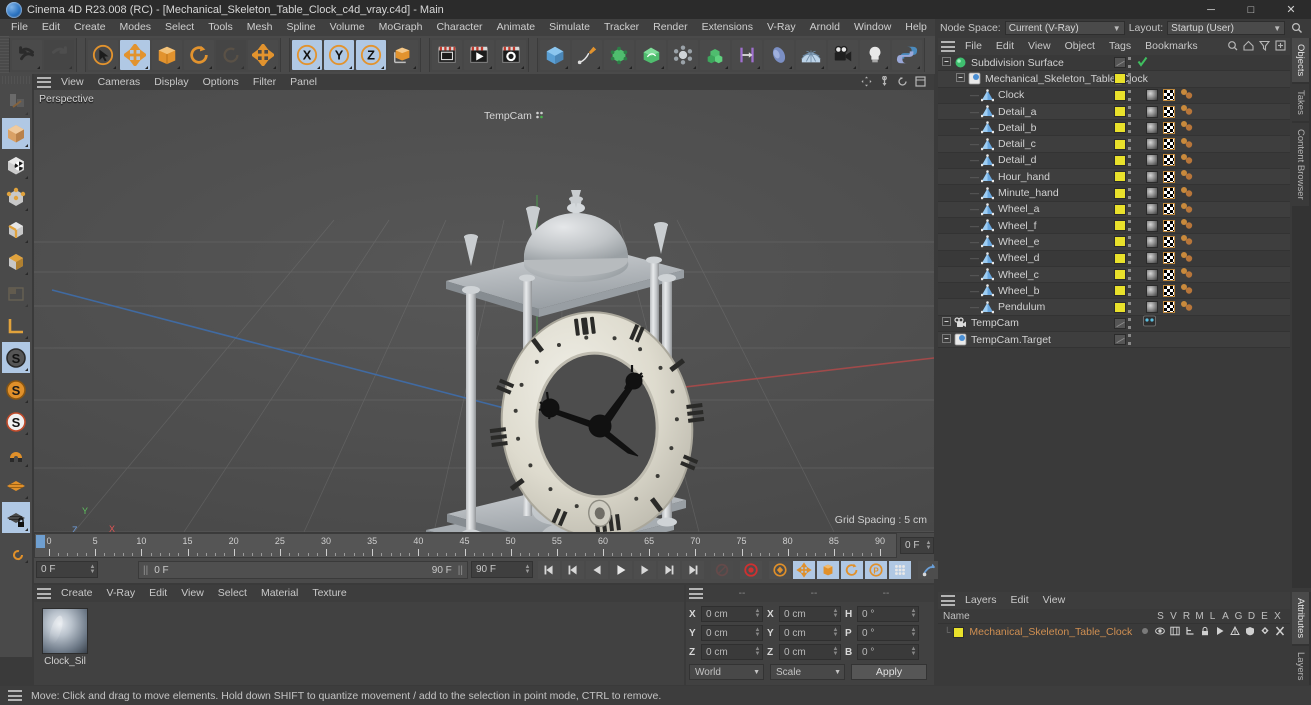 This screenshot has width=1311, height=705. I want to click on menu-item-tracker: Tracker, so click(621, 27).